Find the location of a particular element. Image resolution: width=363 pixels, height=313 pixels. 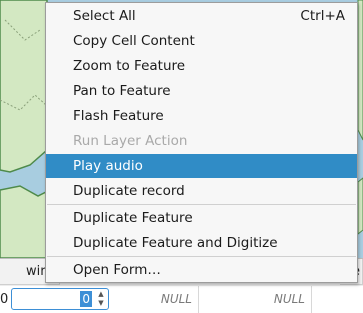

spinbox-value: 0 is located at coordinates (86, 299).